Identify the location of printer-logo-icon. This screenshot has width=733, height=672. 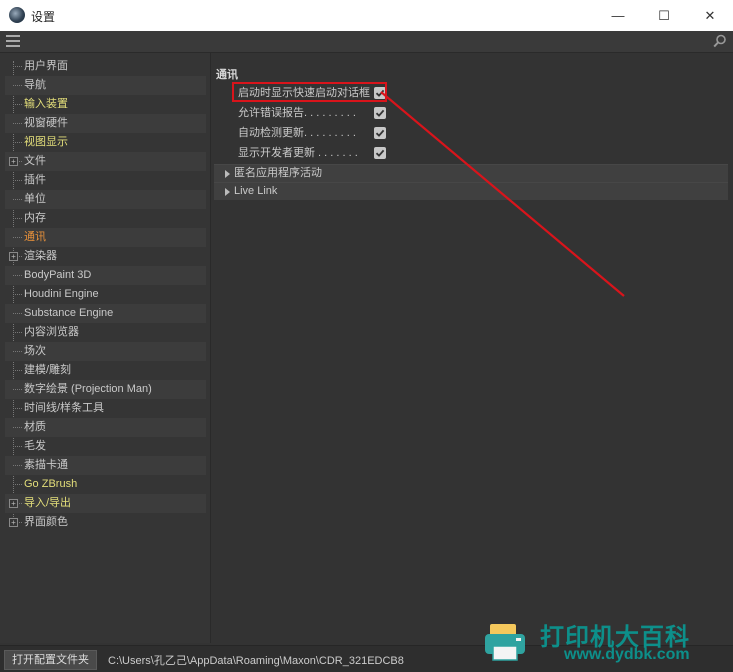
(505, 642).